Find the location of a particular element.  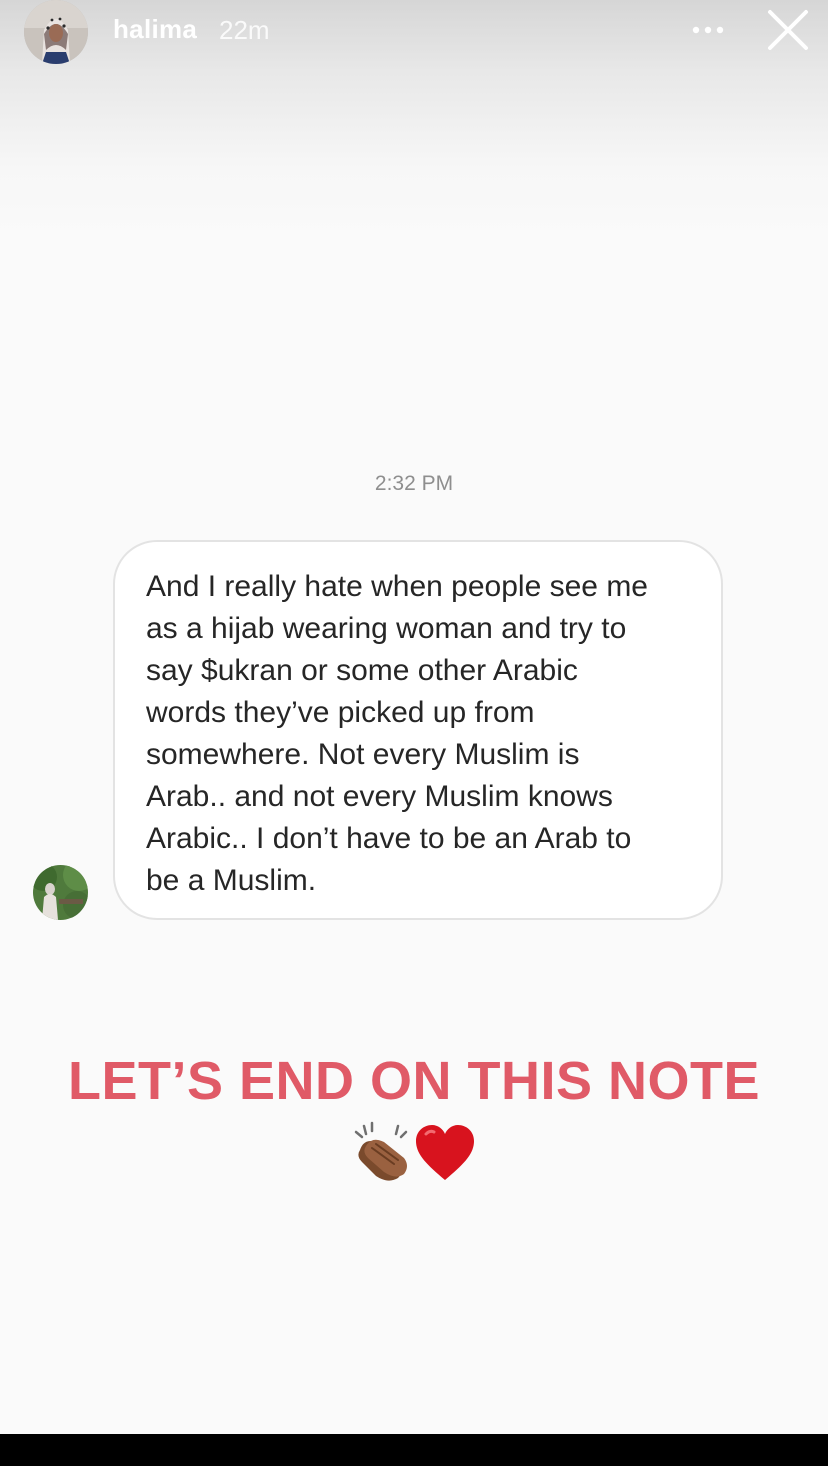

username: halima is located at coordinates (155, 29).